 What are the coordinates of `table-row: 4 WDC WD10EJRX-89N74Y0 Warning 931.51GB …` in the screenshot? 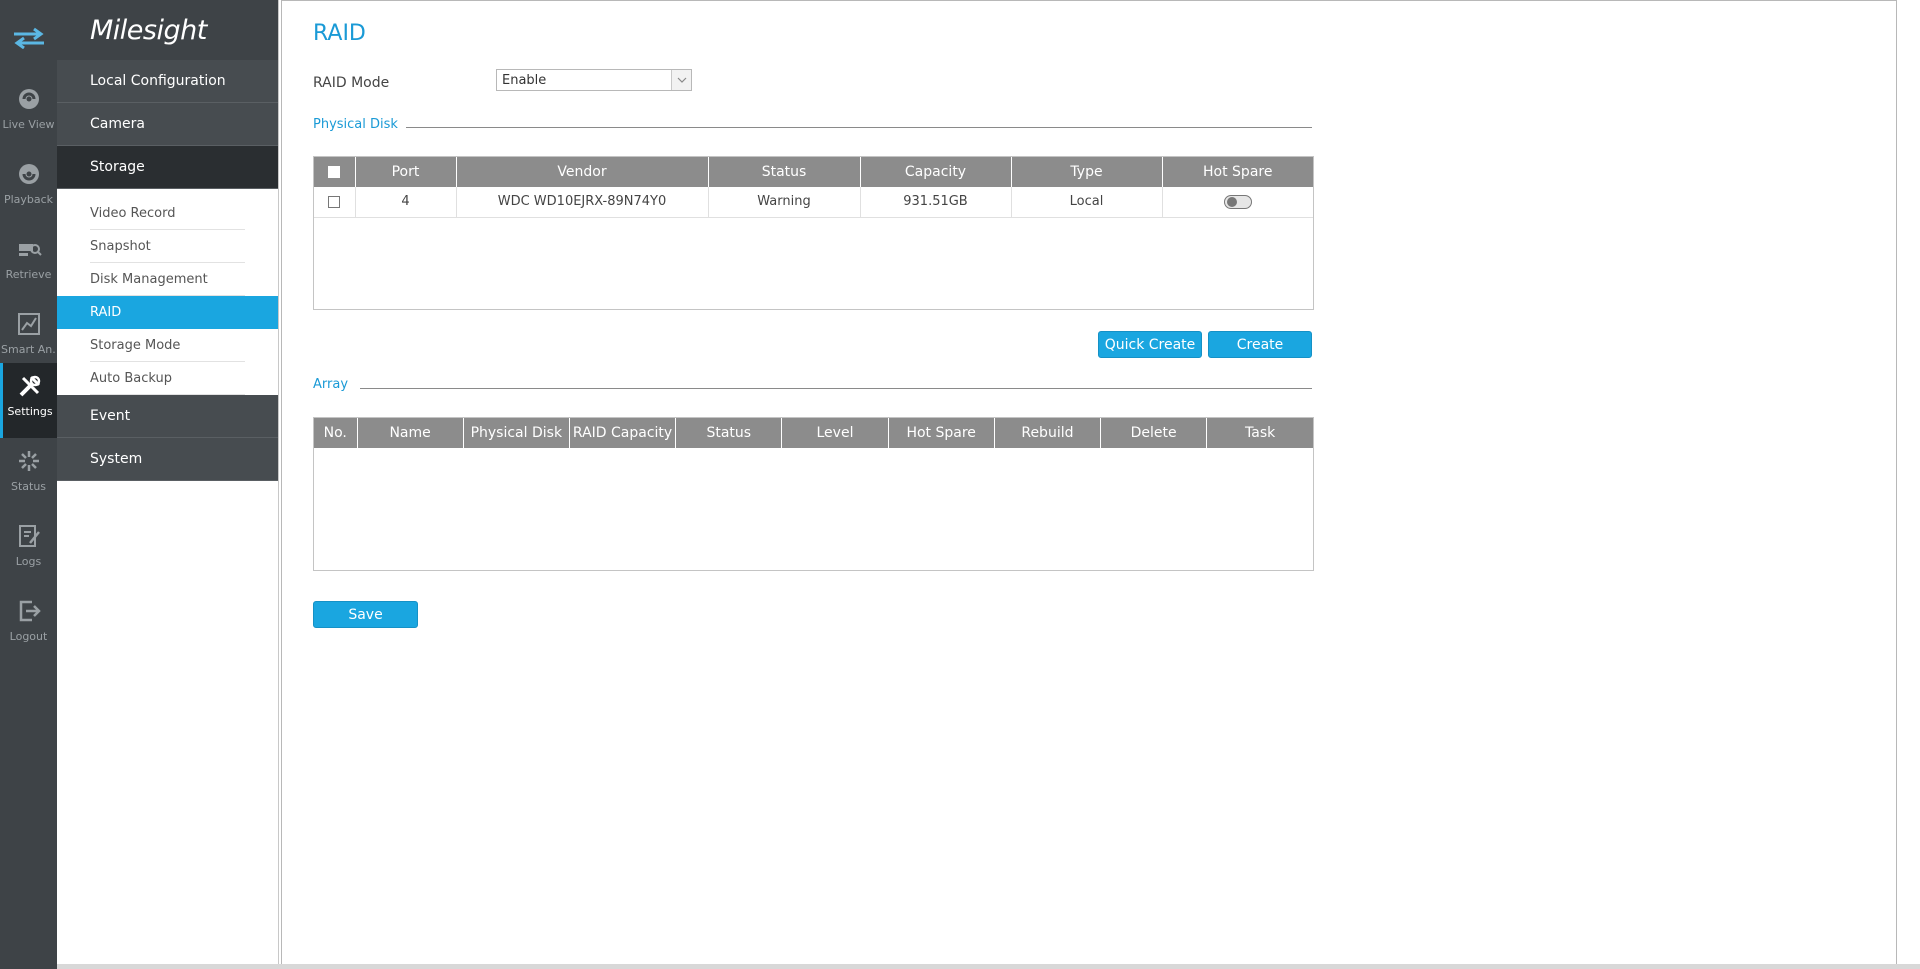 It's located at (813, 202).